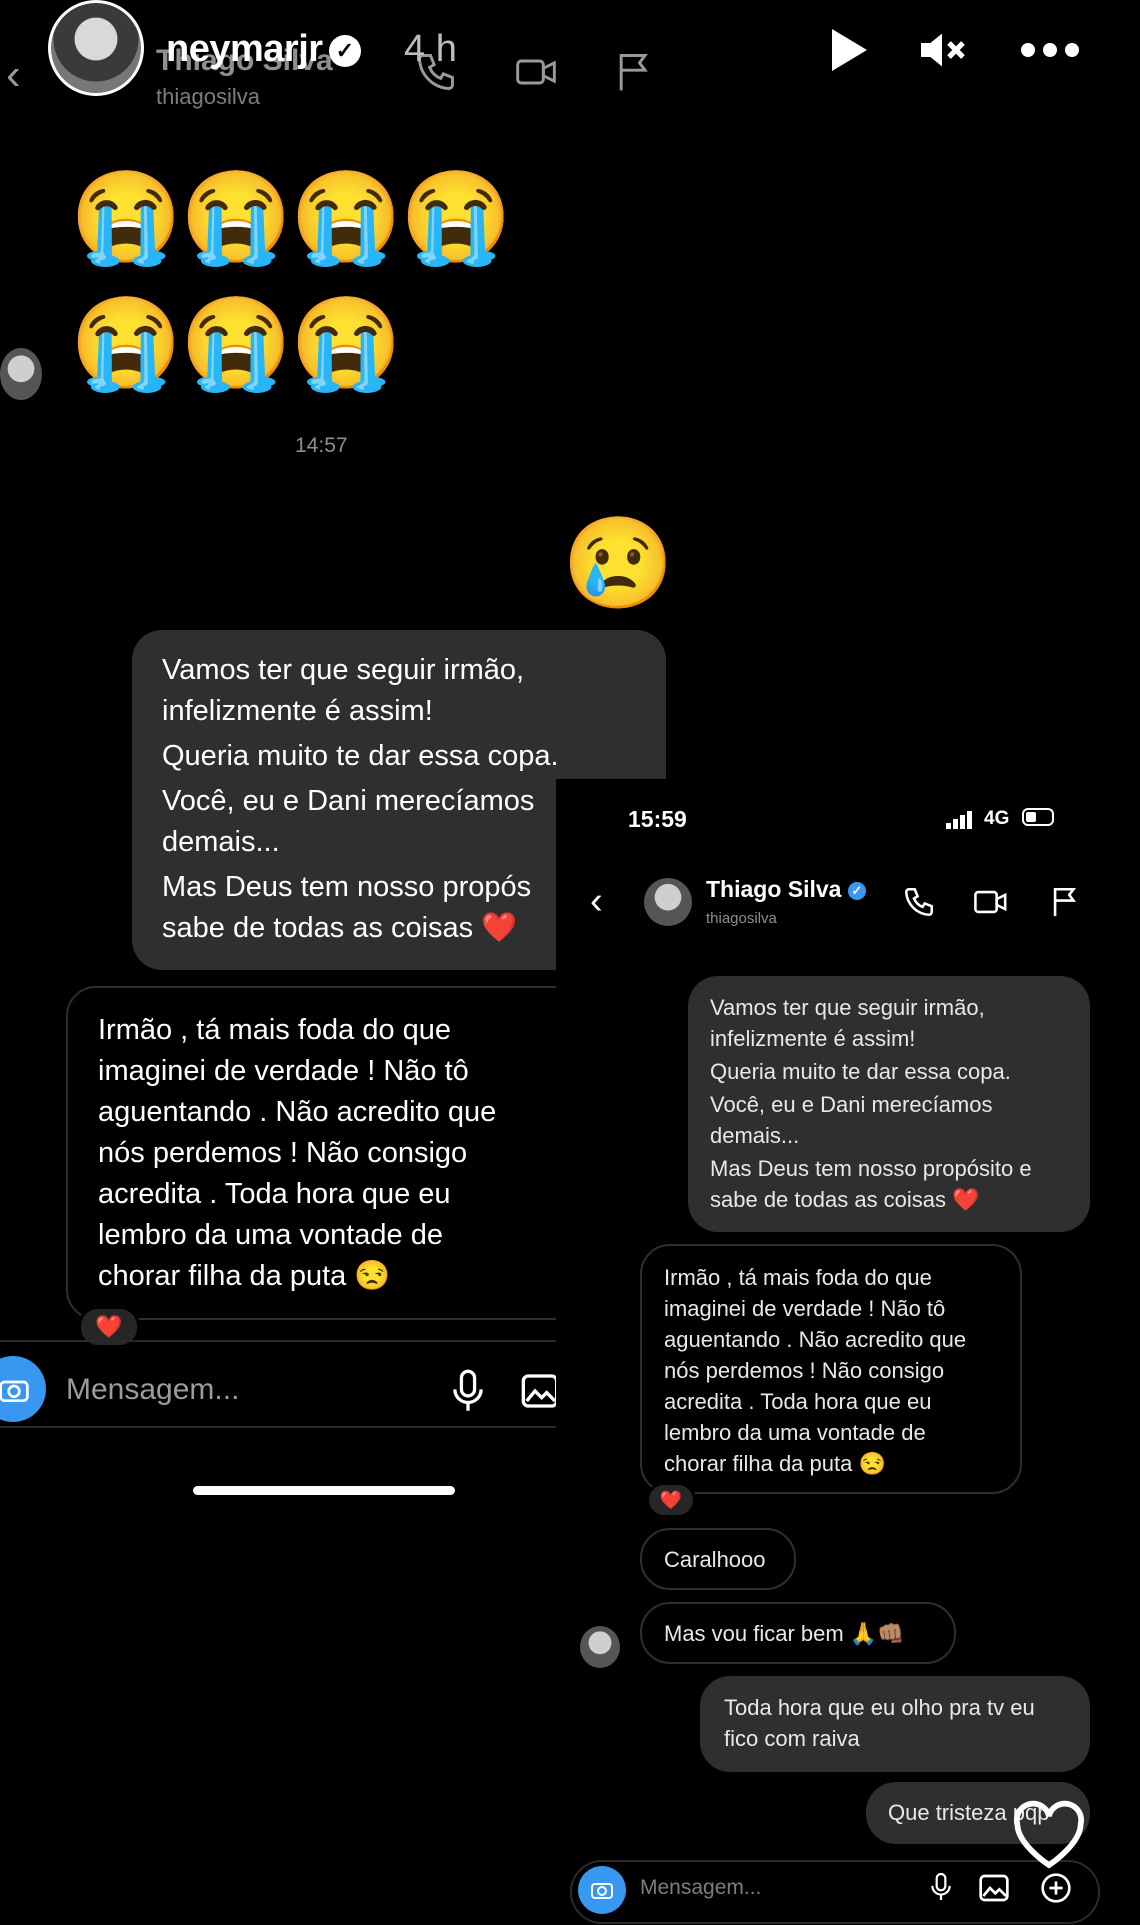  I want to click on received-message-bubble: Caralhooo, so click(718, 1559).